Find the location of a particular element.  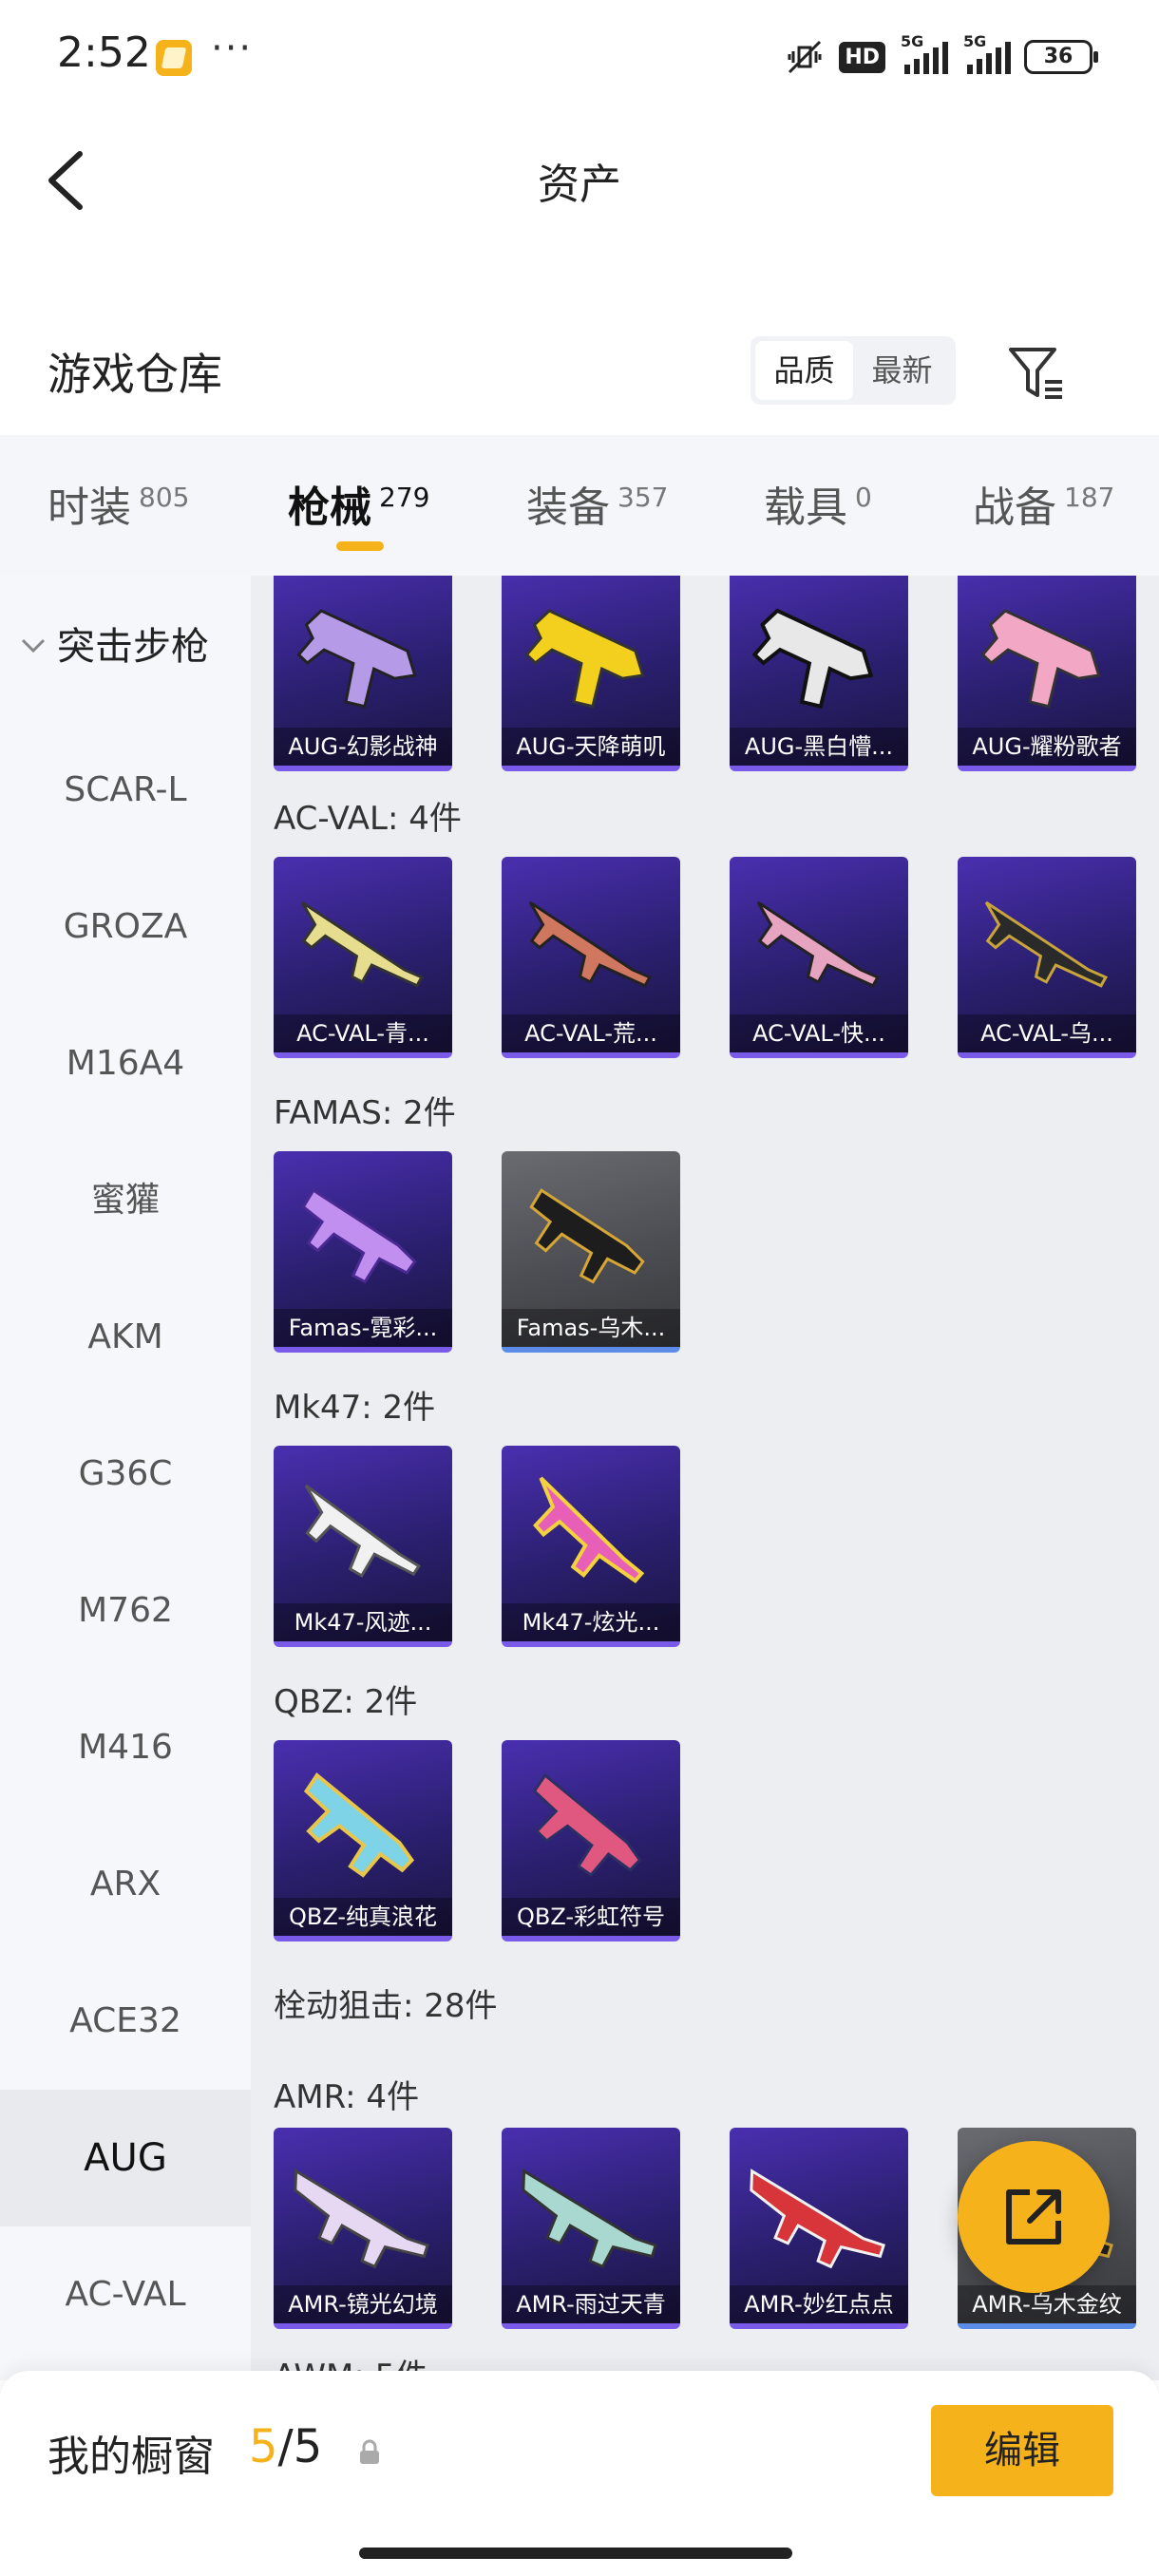

section-title: AC-VAL: 4件 is located at coordinates (368, 819).